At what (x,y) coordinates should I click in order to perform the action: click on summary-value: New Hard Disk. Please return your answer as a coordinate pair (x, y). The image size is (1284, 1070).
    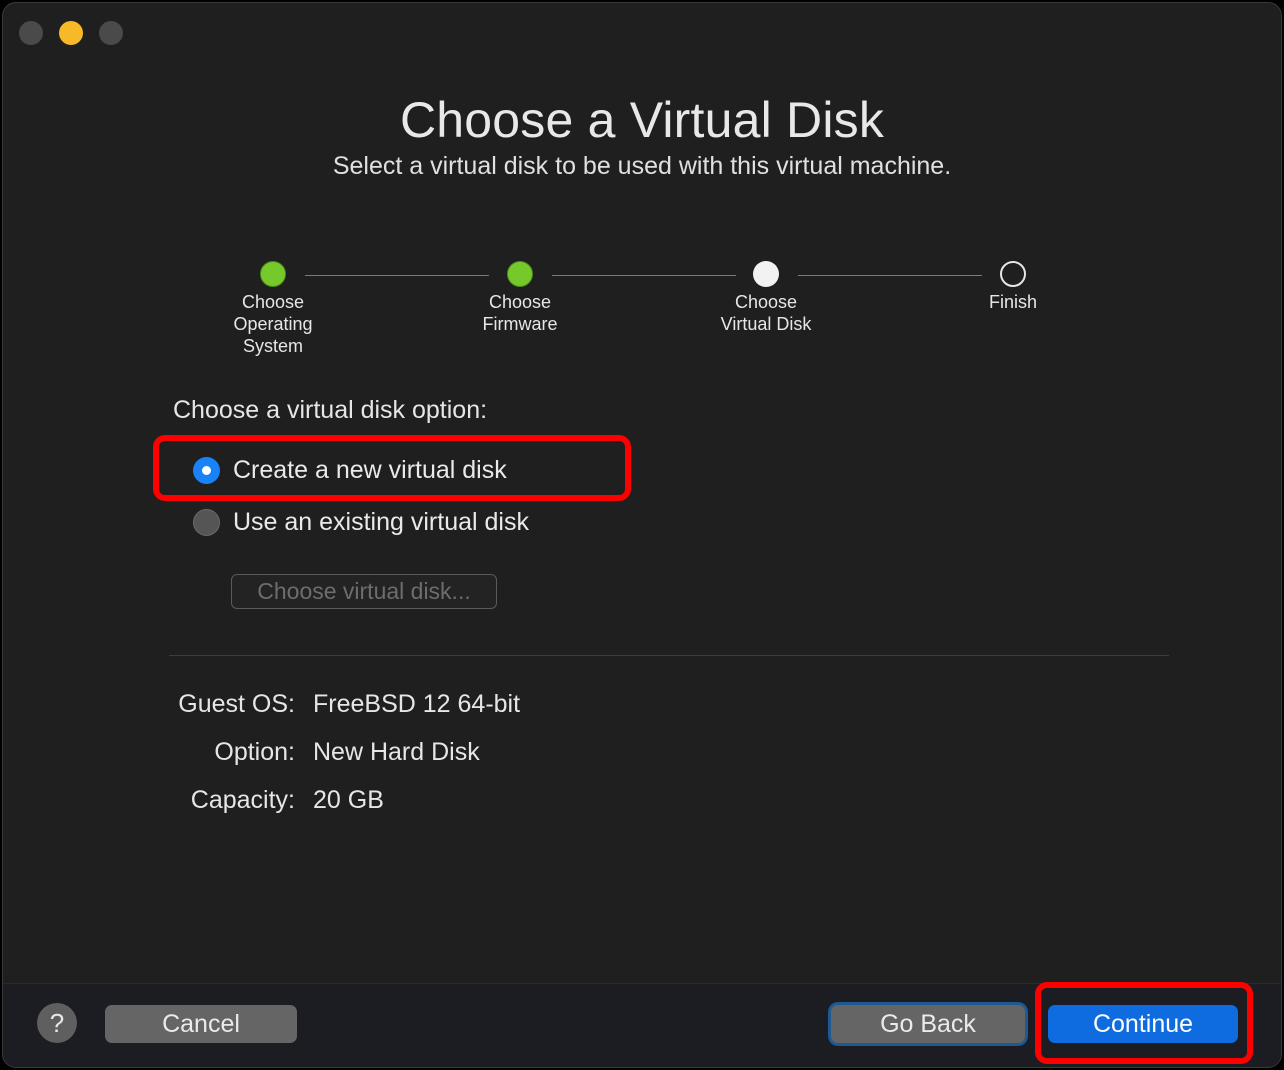
    Looking at the image, I should click on (396, 752).